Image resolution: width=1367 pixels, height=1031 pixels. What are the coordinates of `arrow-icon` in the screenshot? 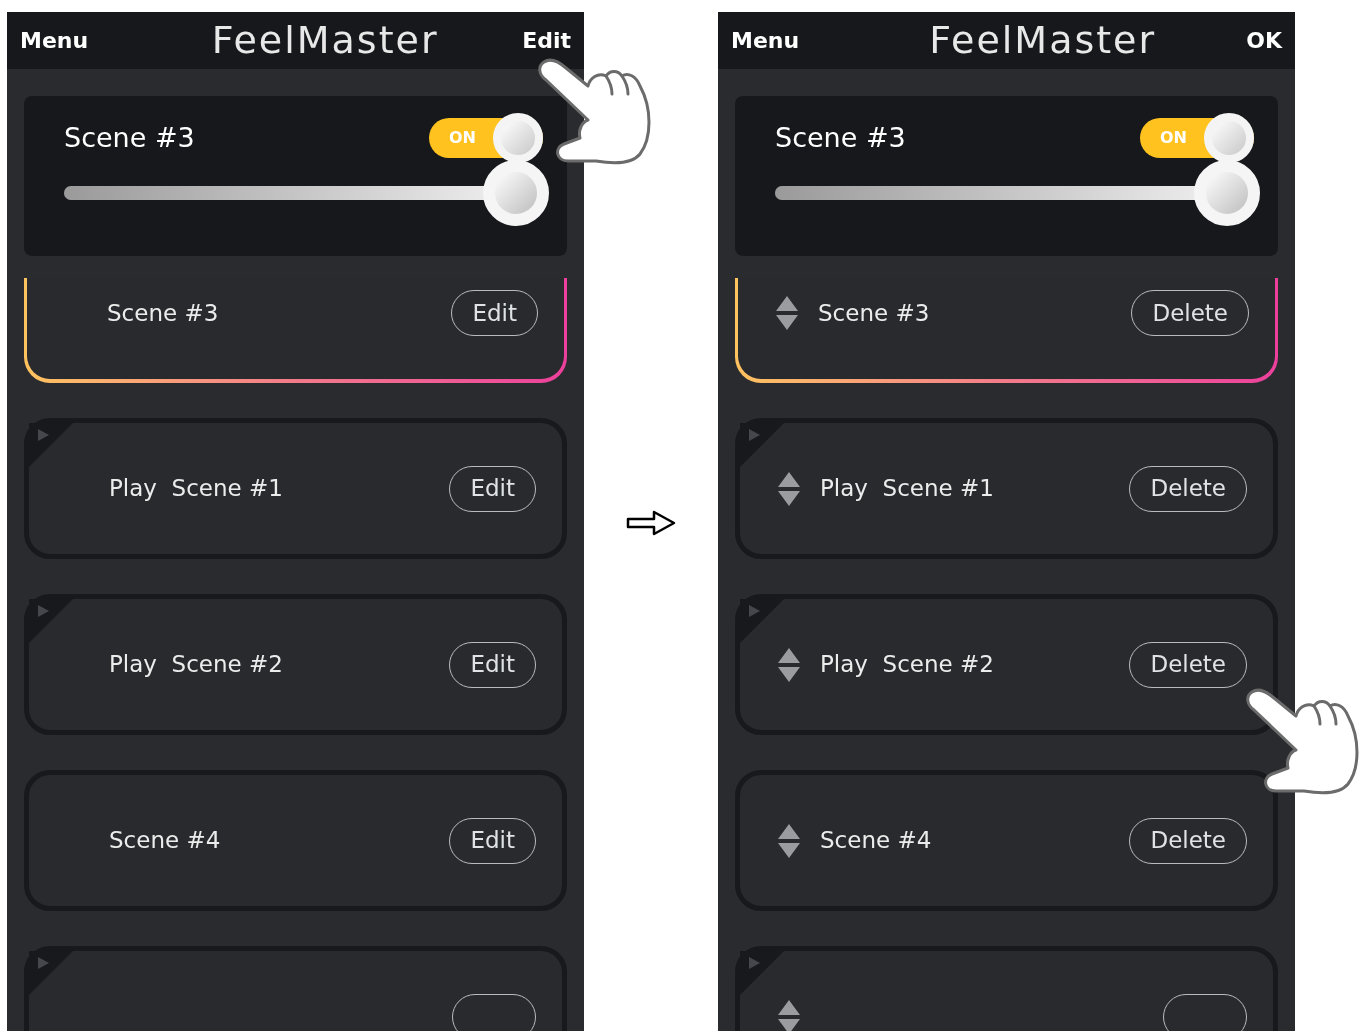 It's located at (651, 523).